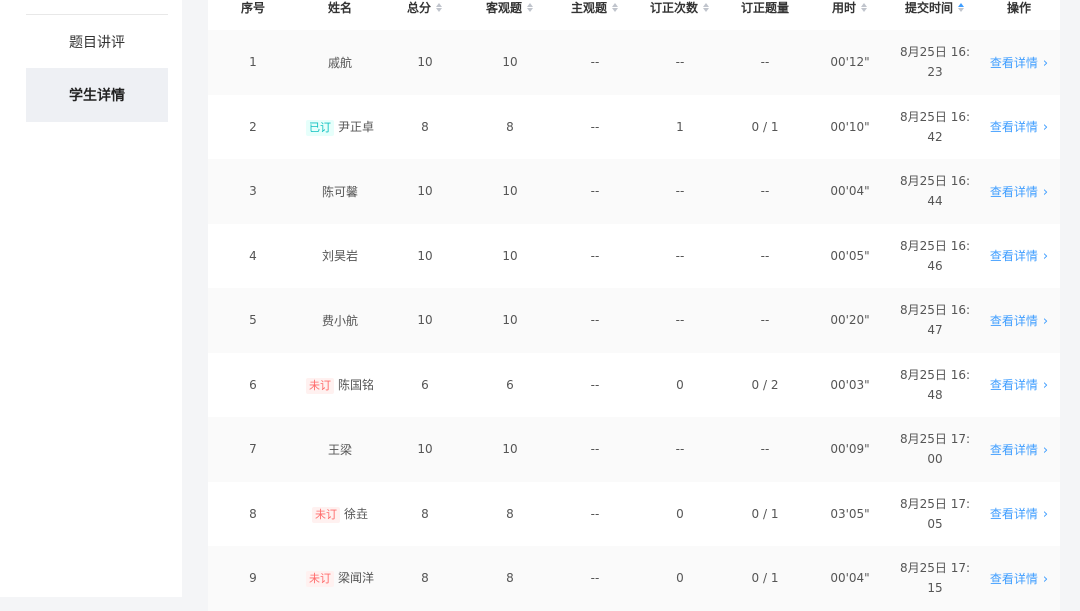  I want to click on sort-ascending-icon, so click(961, 7).